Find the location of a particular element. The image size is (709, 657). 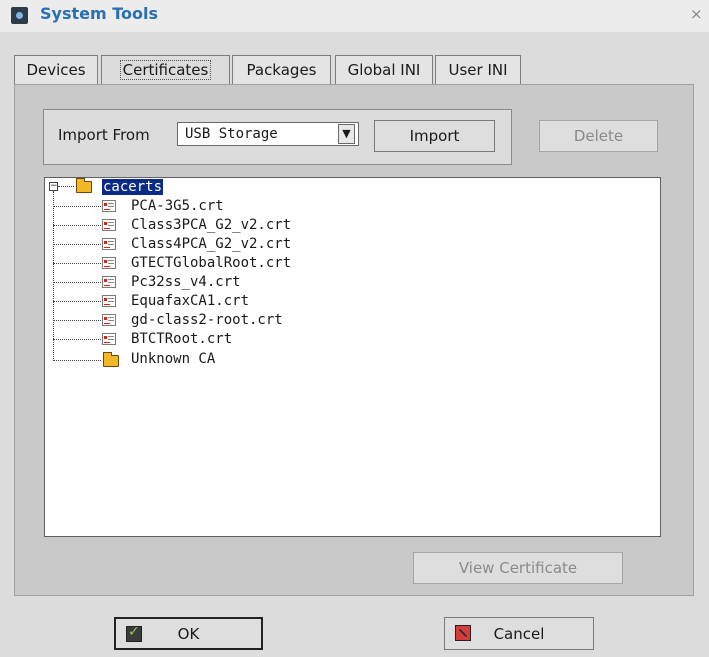

tab-label: Devices is located at coordinates (56, 70).